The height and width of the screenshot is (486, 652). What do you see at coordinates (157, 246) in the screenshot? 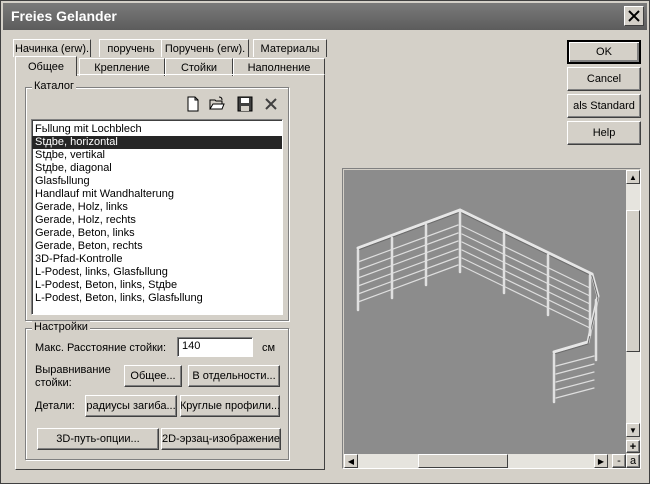
I see `list-item: Gerade, Beton, rechts` at bounding box center [157, 246].